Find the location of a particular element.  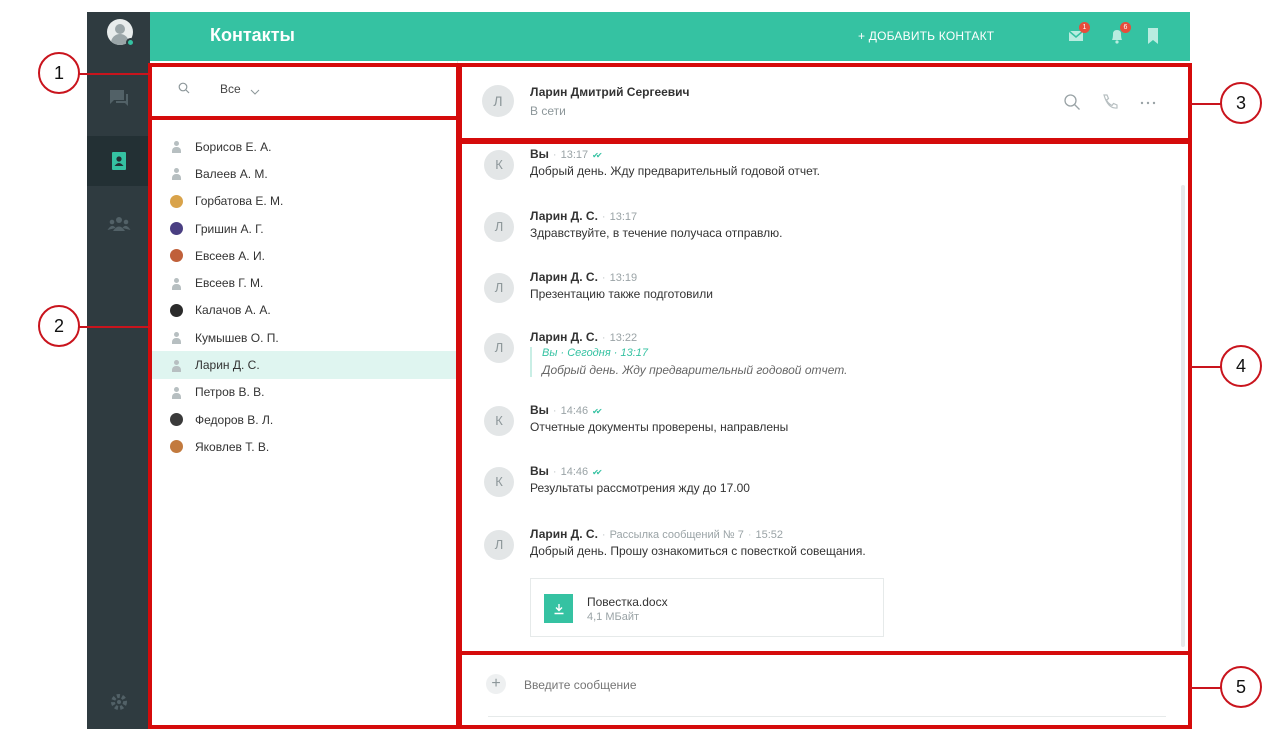

notifications-button: 6 is located at coordinates (1119, 33).